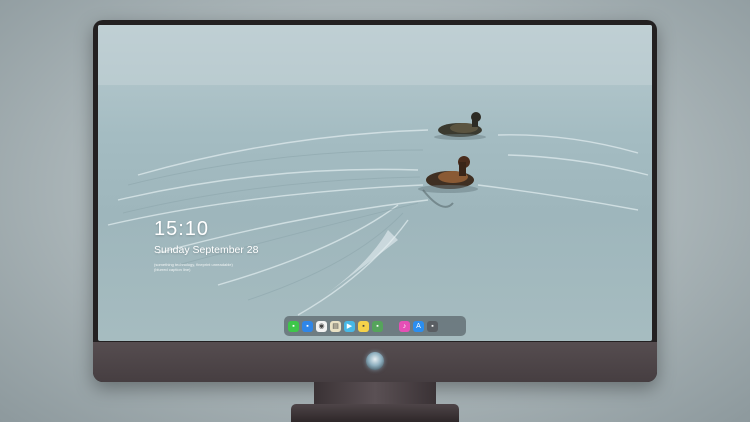  What do you see at coordinates (418, 326) in the screenshot?
I see `appstore-icon: A` at bounding box center [418, 326].